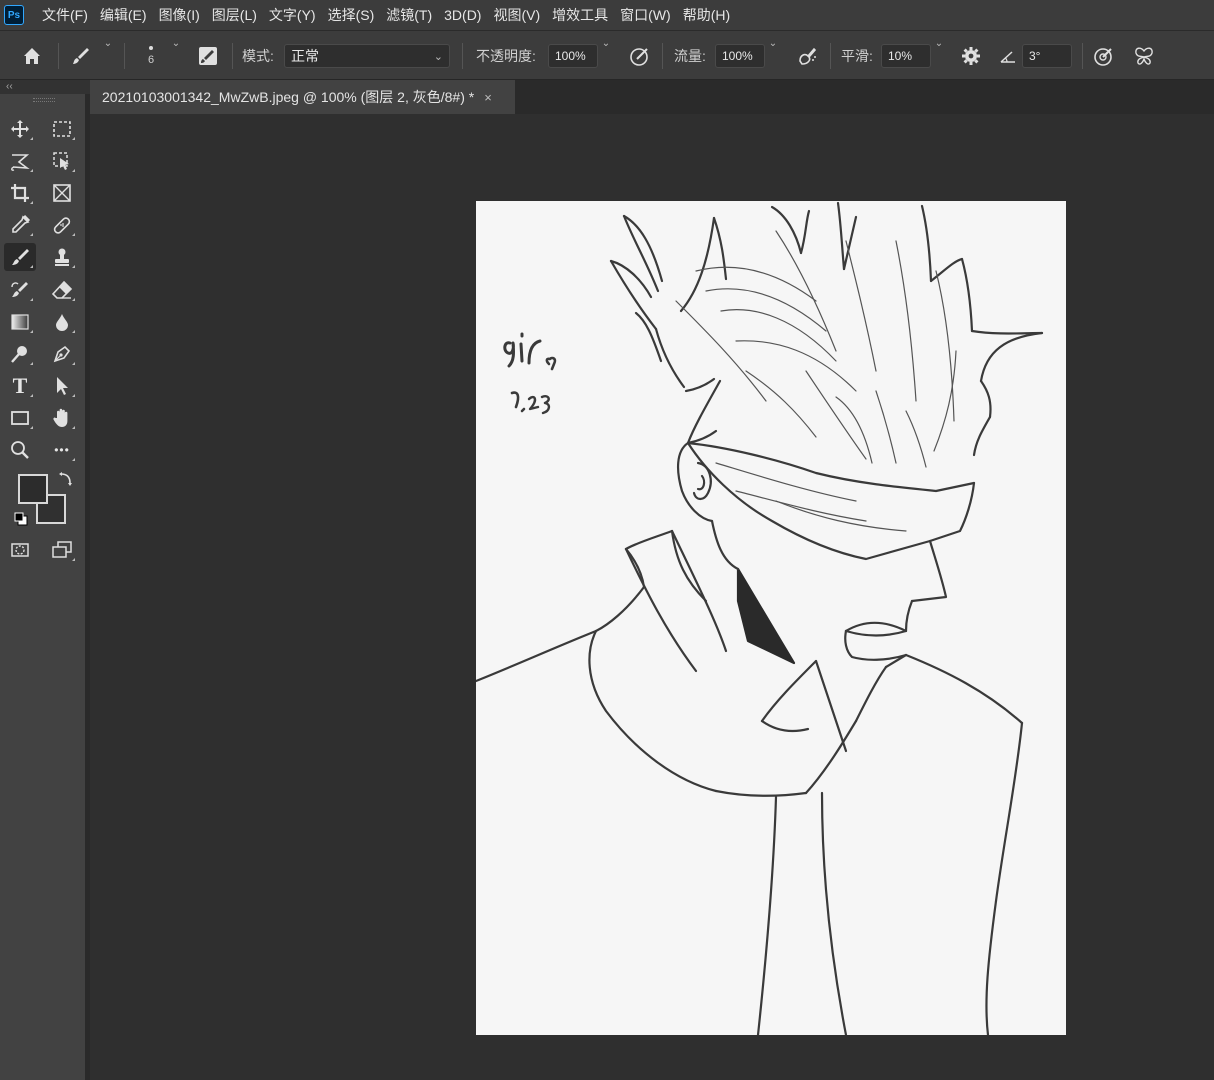 The width and height of the screenshot is (1214, 1080). I want to click on healing-brush-tool, so click(62, 225).